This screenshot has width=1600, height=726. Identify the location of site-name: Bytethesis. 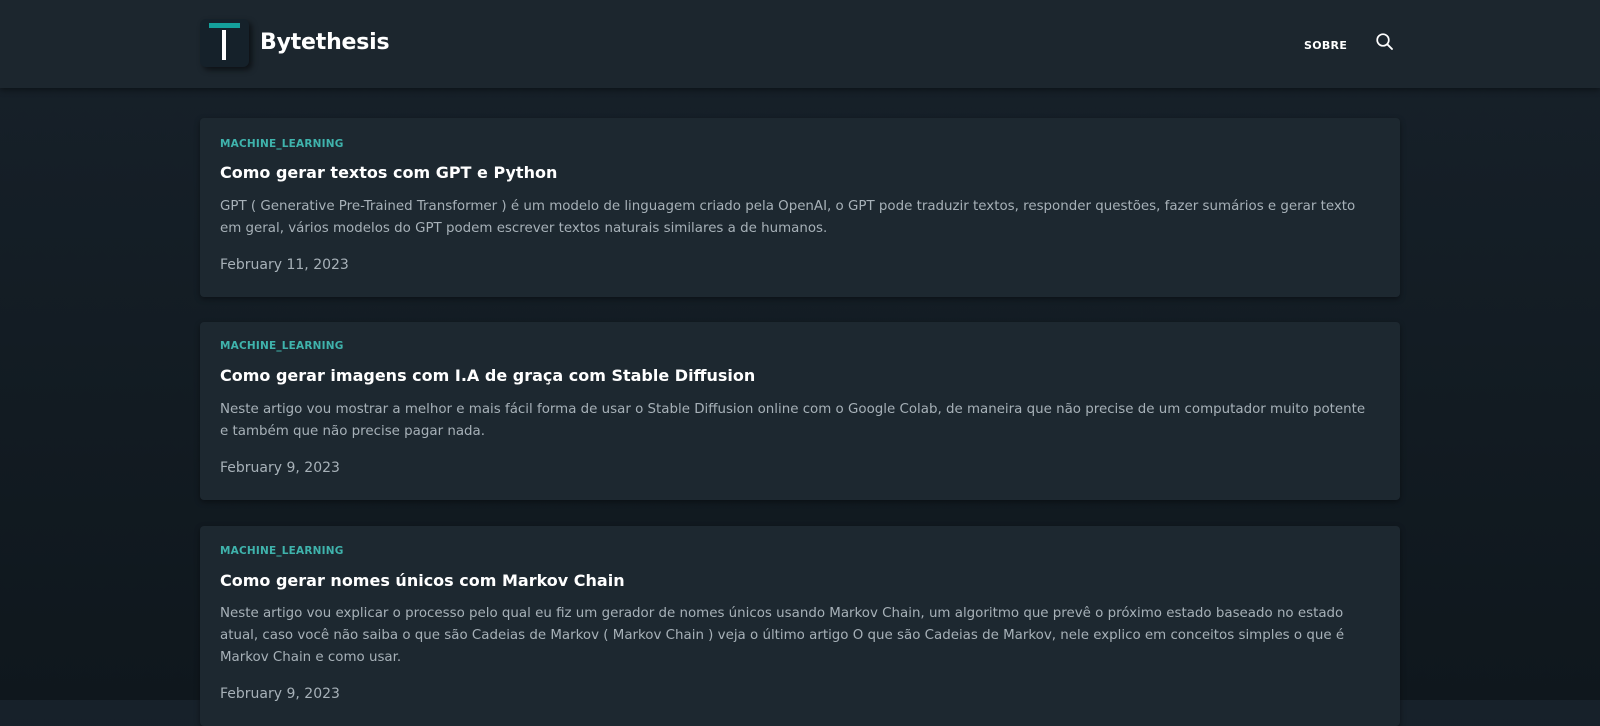
(325, 43).